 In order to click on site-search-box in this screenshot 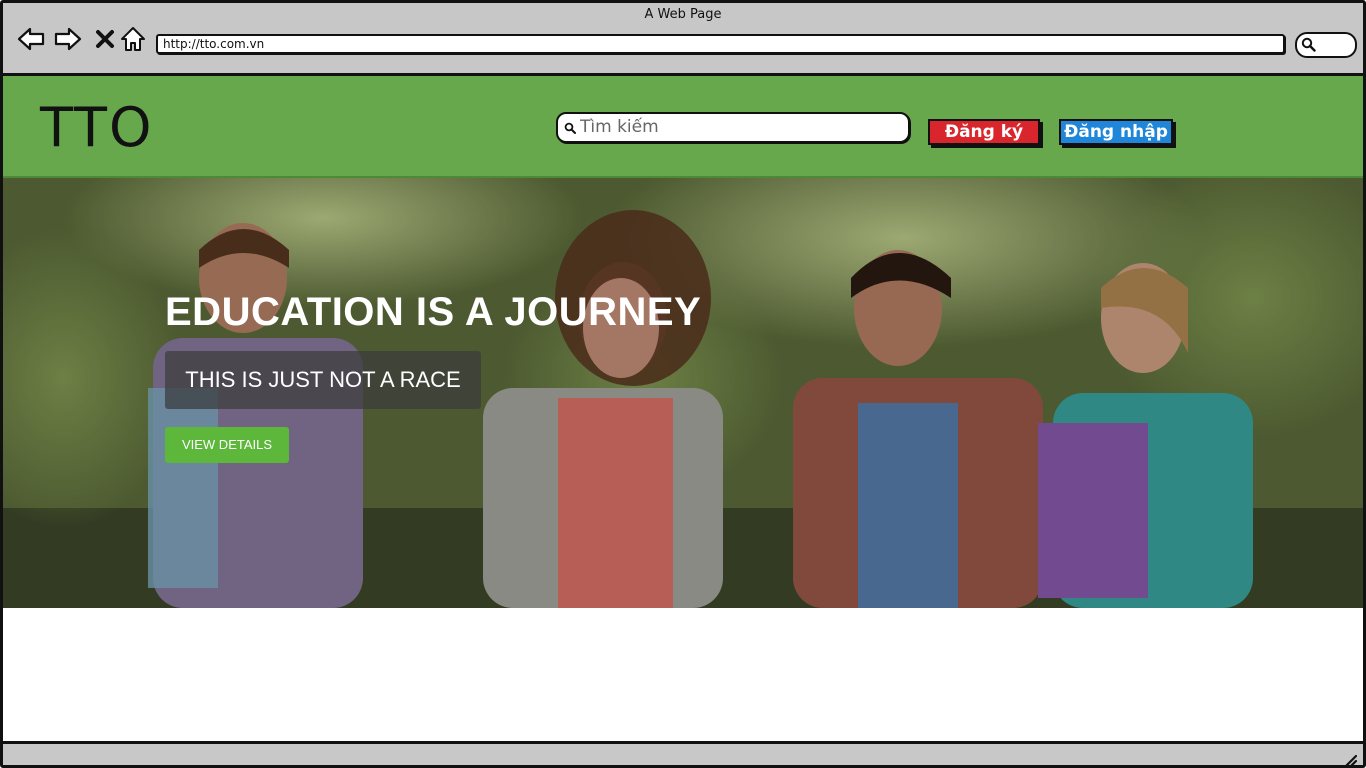, I will do `click(733, 127)`.